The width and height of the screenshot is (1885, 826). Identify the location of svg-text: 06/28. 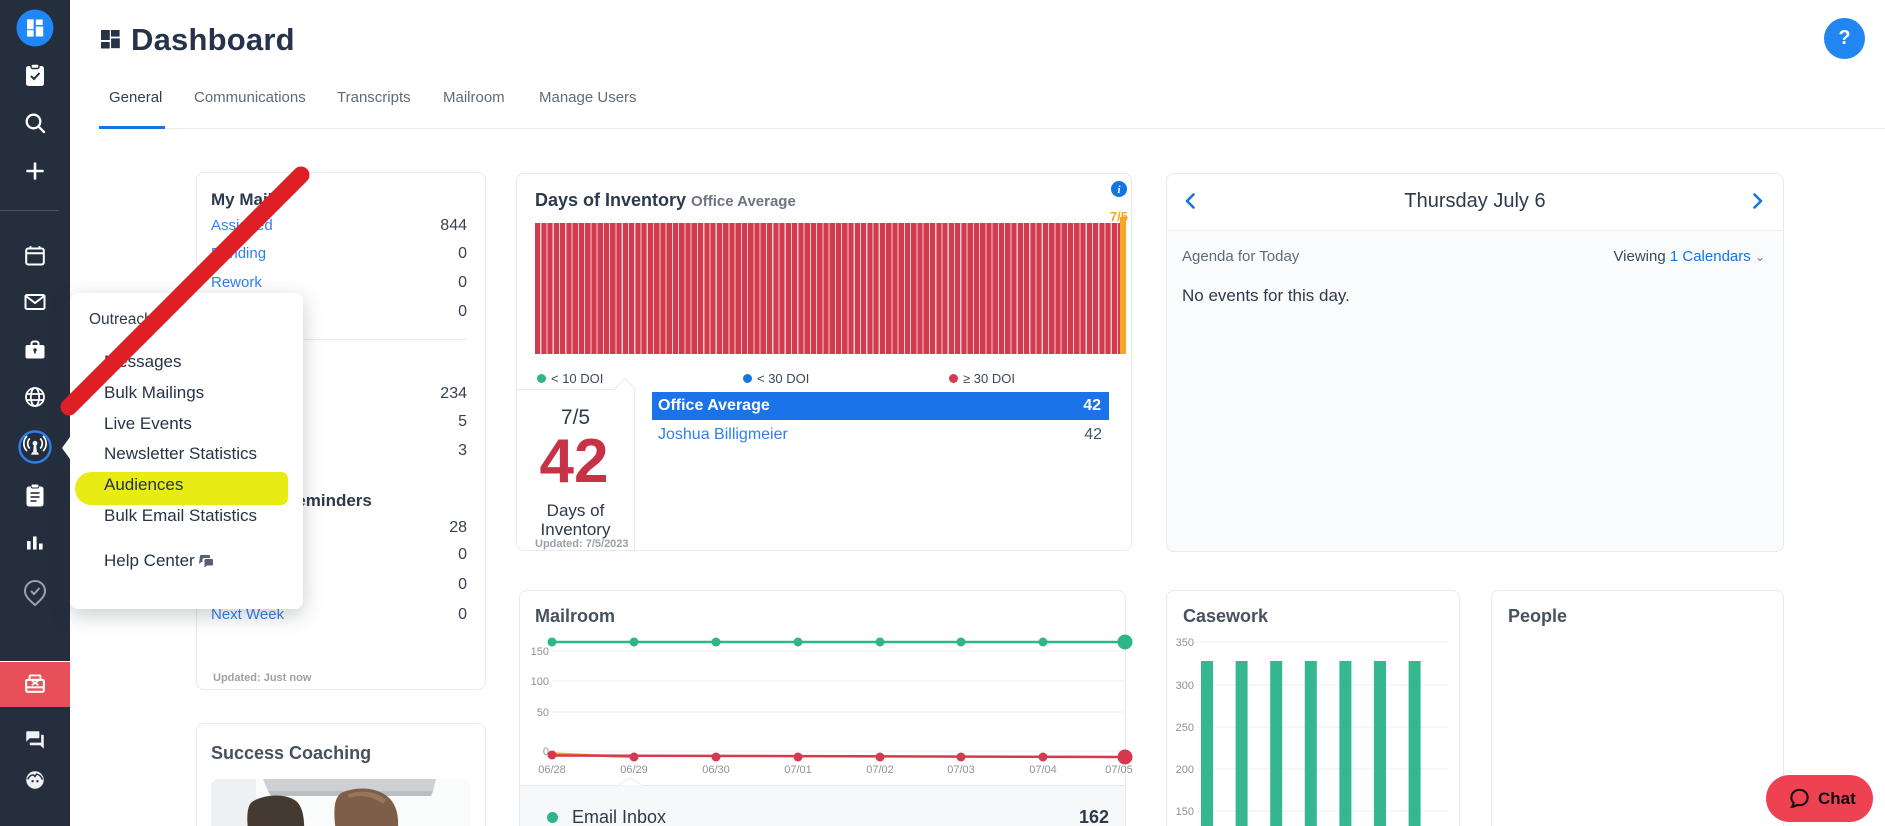
(552, 770).